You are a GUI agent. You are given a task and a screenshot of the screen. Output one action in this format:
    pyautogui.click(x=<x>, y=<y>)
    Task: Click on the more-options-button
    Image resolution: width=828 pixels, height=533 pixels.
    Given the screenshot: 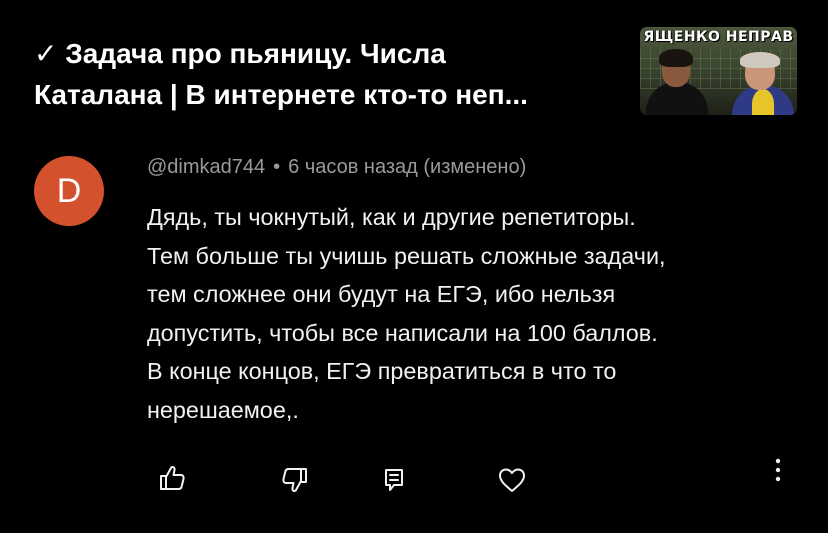 What is the action you would take?
    pyautogui.click(x=778, y=470)
    